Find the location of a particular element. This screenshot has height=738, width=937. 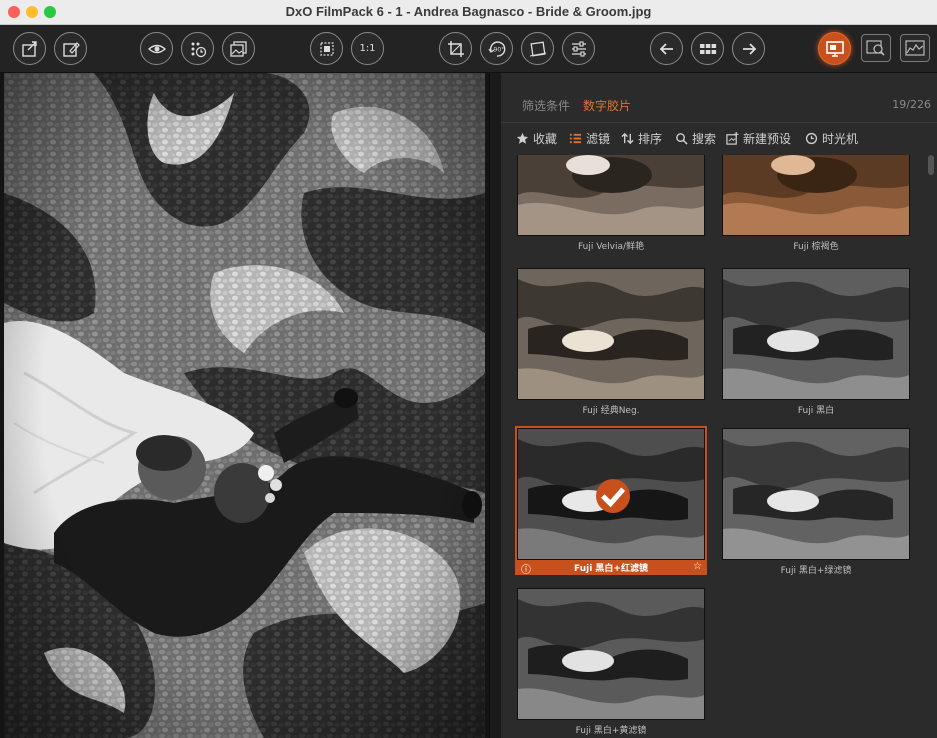

toolbar: 1:1 90° is located at coordinates (468, 49).